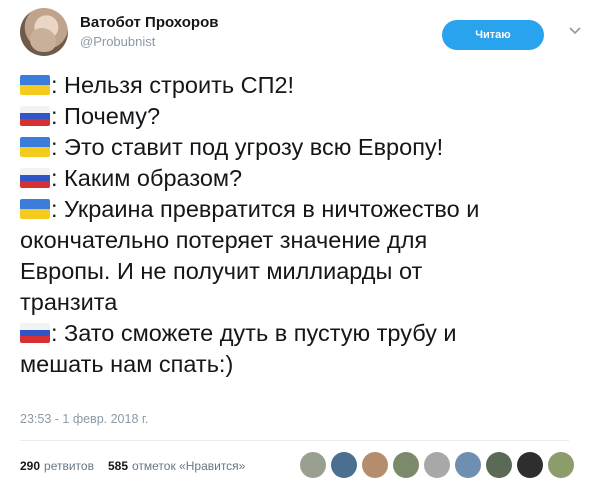 The height and width of the screenshot is (500, 601). I want to click on tweet-line-text: : Зато сможете дуть в пустую трубу и, so click(254, 333).